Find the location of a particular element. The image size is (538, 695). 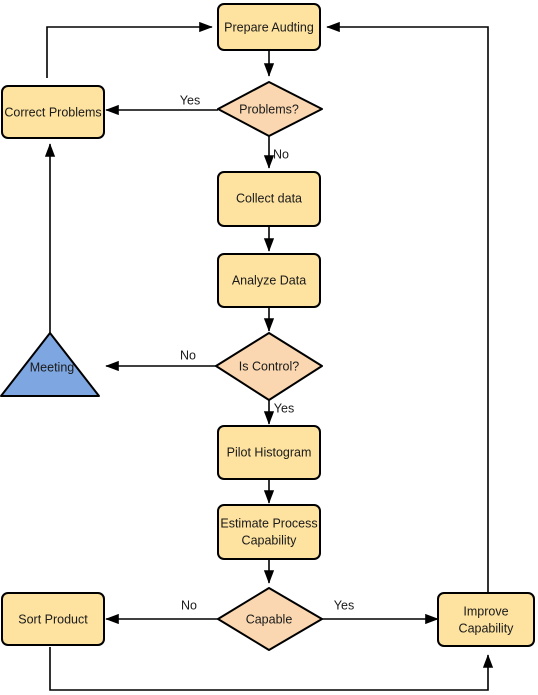

node-prepare-auditing: Prepare Audting is located at coordinates (269, 27).